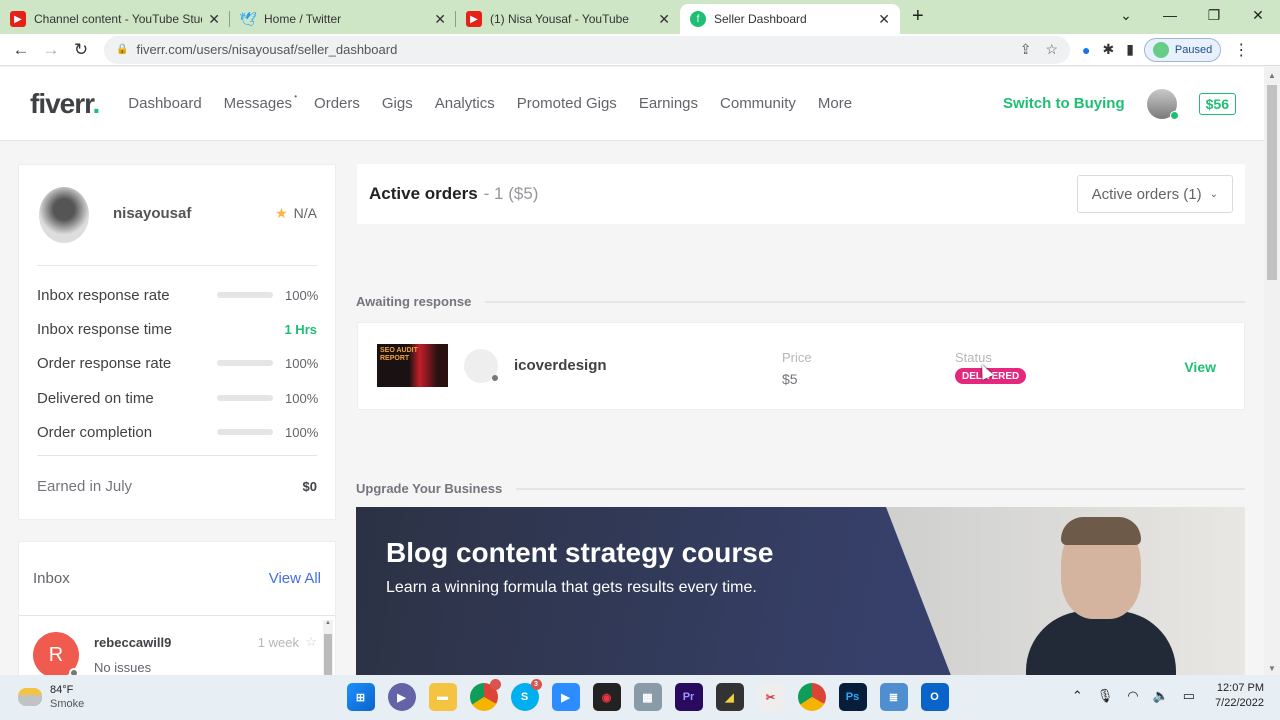 Image resolution: width=1280 pixels, height=720 pixels. What do you see at coordinates (295, 578) in the screenshot?
I see `view-all-link: View All` at bounding box center [295, 578].